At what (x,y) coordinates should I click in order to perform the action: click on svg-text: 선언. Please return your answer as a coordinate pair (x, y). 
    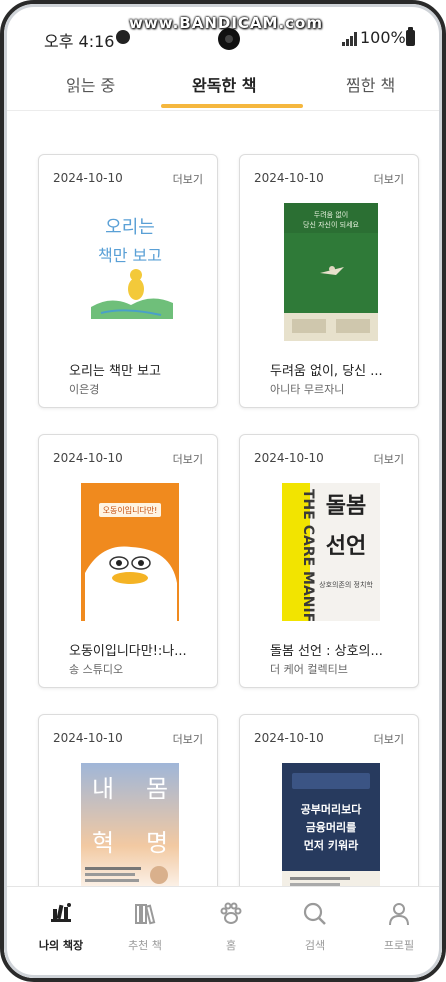
    Looking at the image, I should click on (346, 546).